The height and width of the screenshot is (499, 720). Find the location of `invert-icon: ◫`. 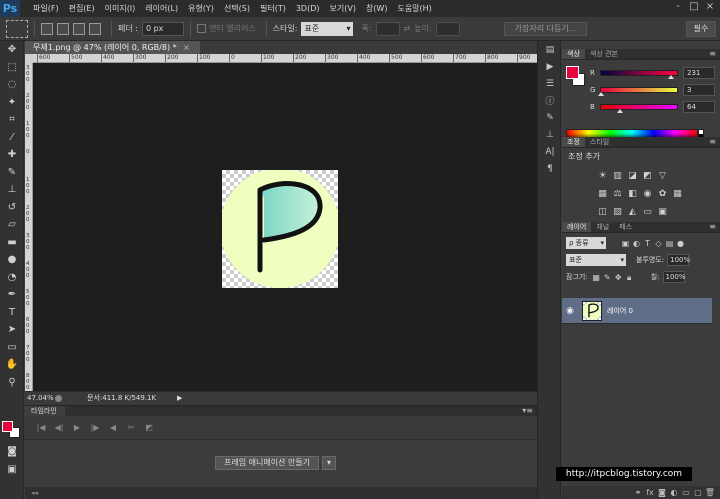

invert-icon: ◫ is located at coordinates (602, 212).